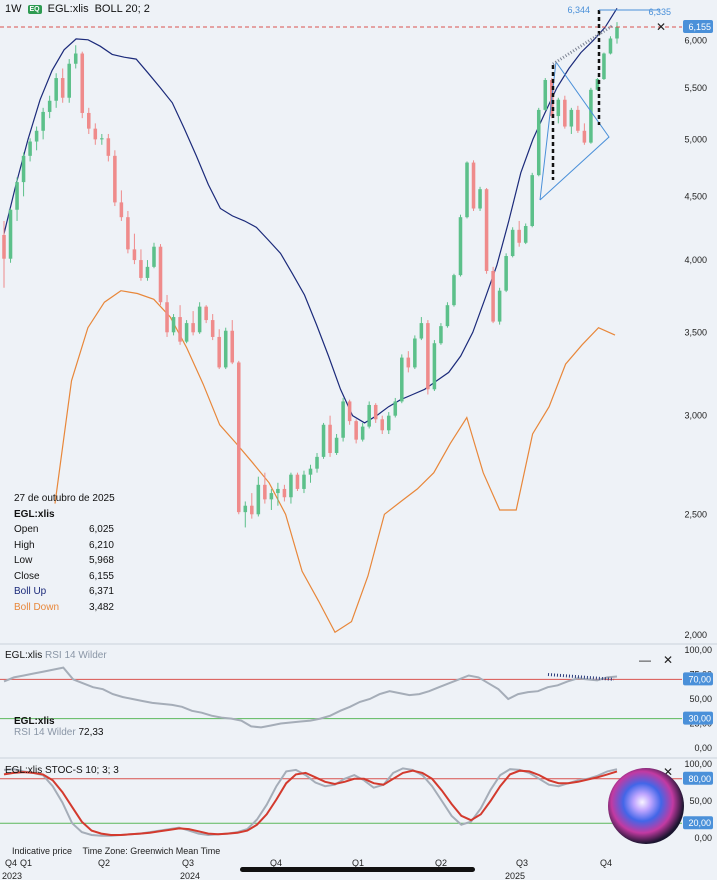  I want to click on legend-key: Close, so click(27, 576).